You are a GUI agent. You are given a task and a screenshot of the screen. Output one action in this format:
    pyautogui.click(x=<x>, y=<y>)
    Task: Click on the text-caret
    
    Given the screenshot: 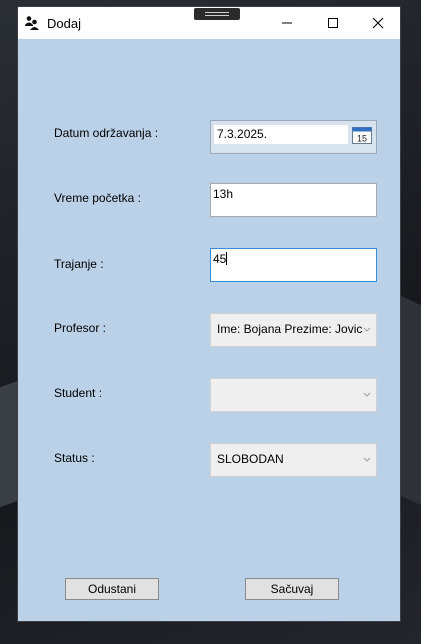 What is the action you would take?
    pyautogui.click(x=227, y=258)
    